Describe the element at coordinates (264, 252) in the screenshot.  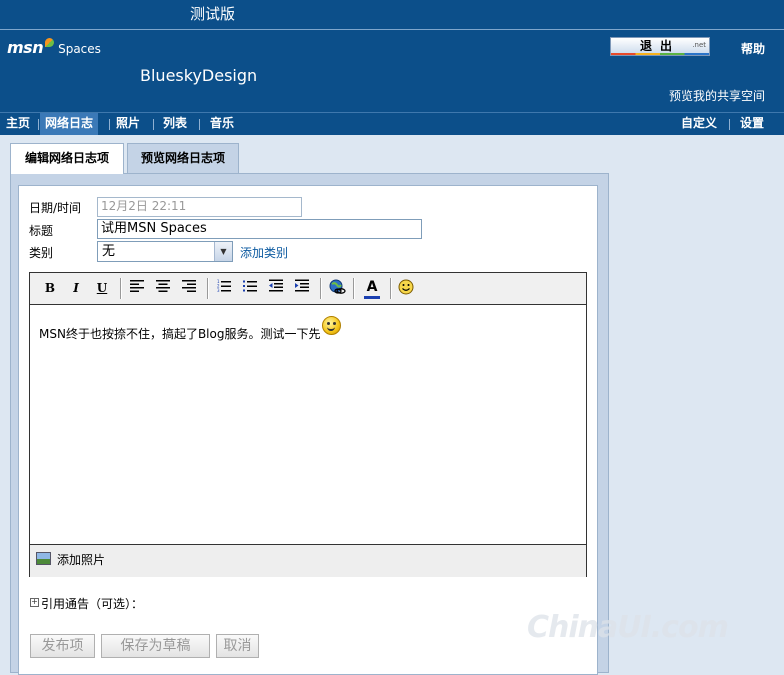
I see `add-category-link: 添加类别` at that location.